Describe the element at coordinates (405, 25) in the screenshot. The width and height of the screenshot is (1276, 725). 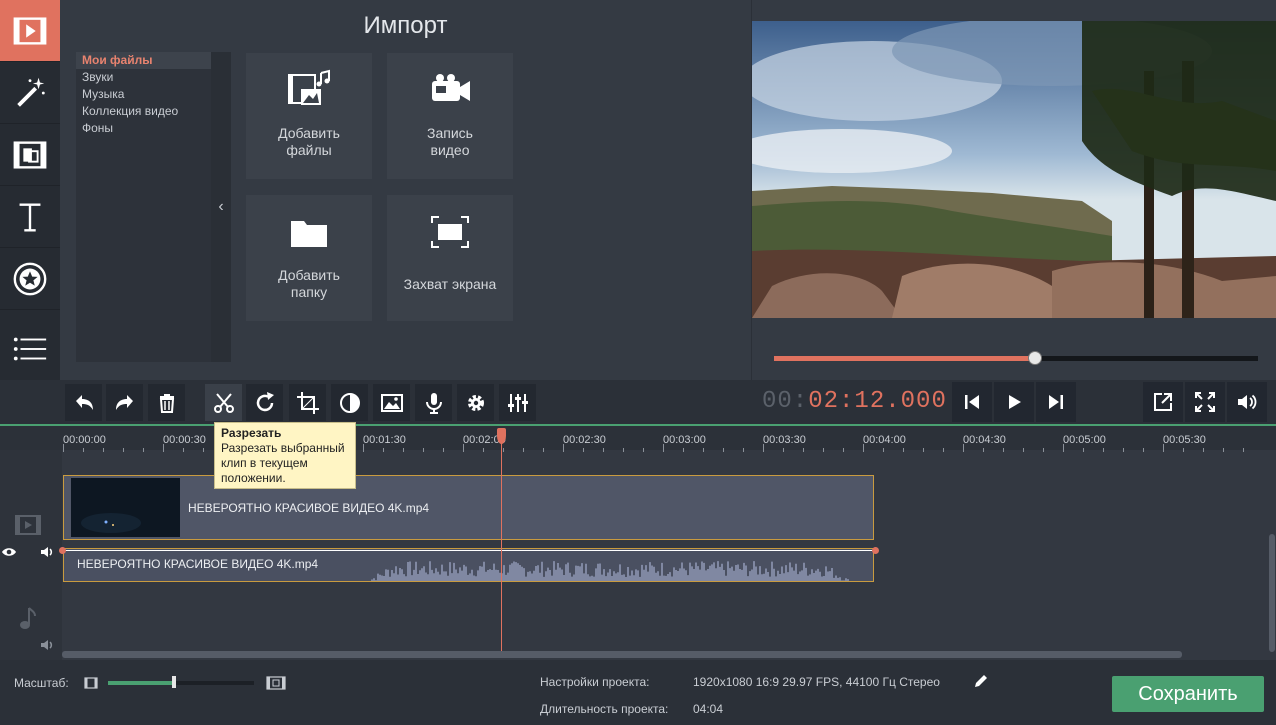
I see `import-title: Импорт` at that location.